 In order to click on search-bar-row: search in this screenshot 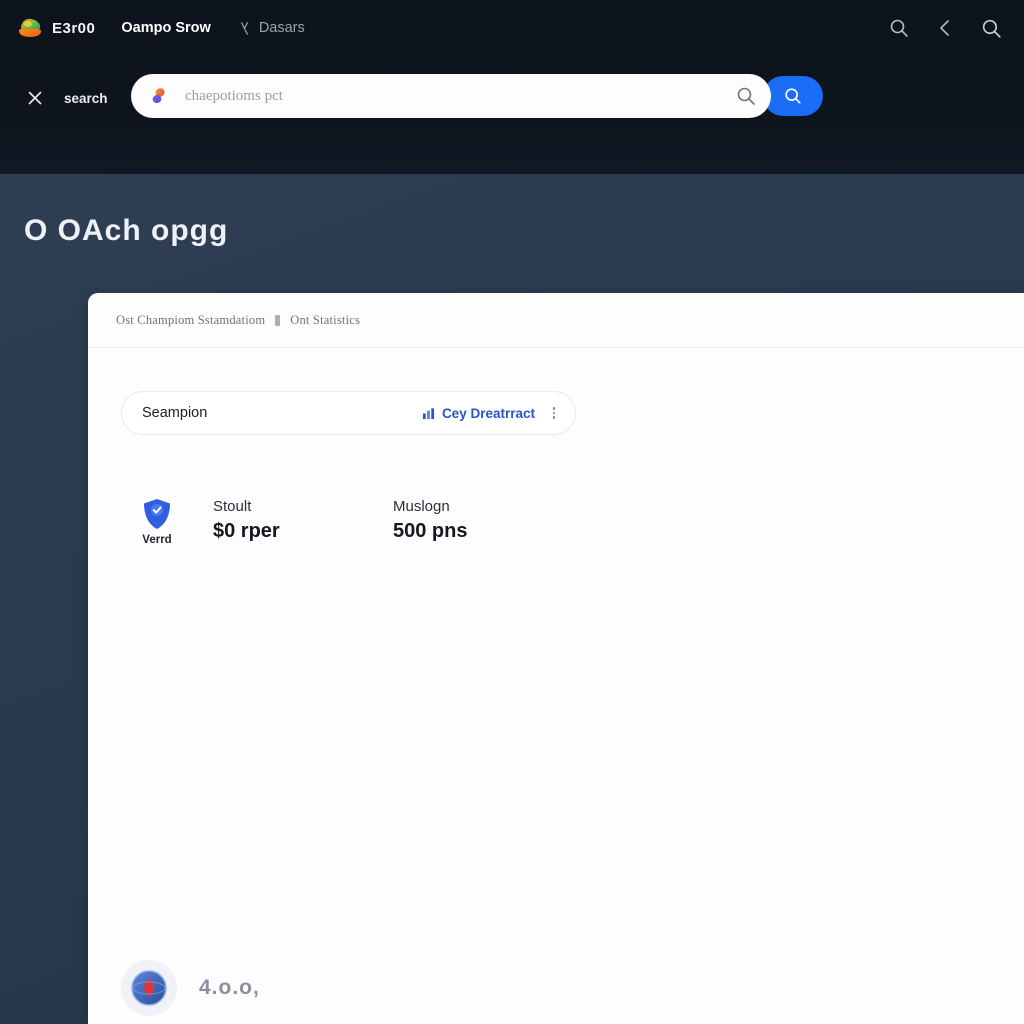, I will do `click(512, 98)`.